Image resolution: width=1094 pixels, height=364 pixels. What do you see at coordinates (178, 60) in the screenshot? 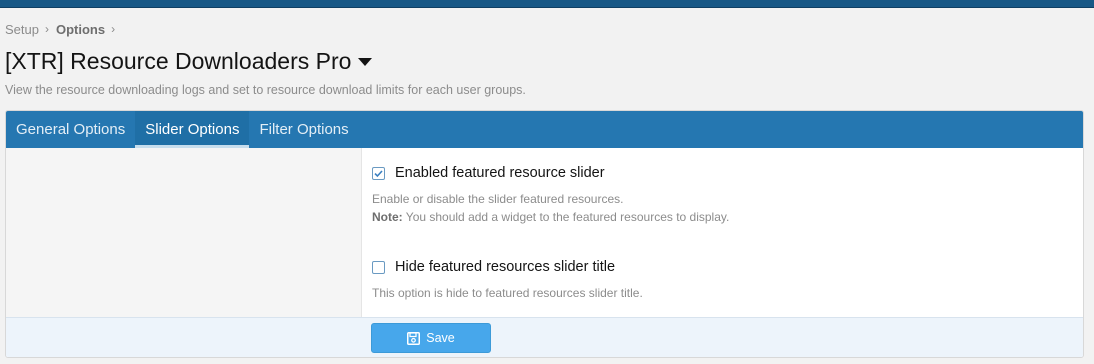
I see `page-title-text: [XTR] Resource Downloaders Pro` at bounding box center [178, 60].